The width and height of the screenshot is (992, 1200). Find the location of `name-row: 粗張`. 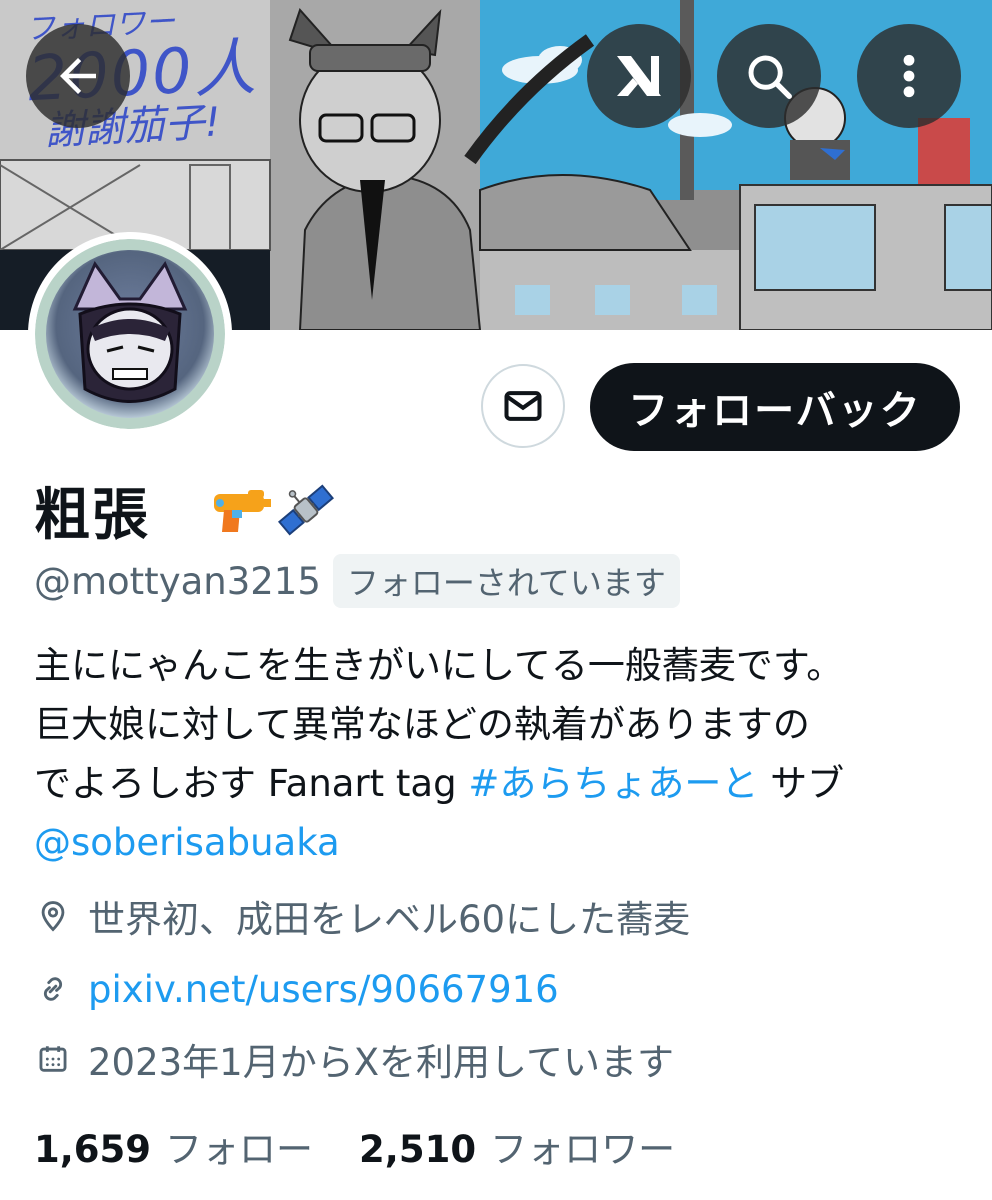

name-row: 粗張 is located at coordinates (185, 510).